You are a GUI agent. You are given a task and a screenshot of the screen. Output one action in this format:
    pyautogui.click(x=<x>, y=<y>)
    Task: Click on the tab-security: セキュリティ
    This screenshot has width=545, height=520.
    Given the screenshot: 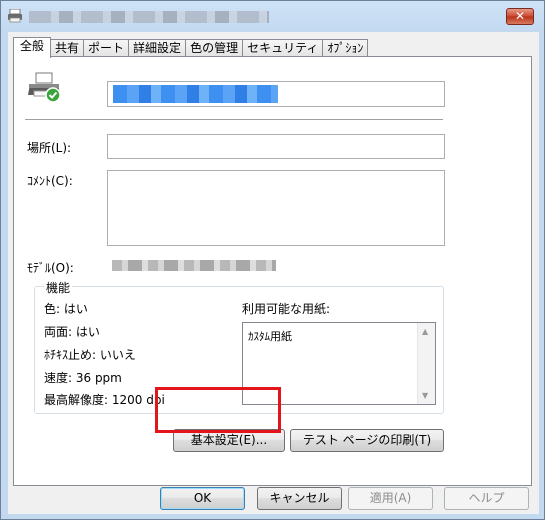 What is the action you would take?
    pyautogui.click(x=283, y=48)
    